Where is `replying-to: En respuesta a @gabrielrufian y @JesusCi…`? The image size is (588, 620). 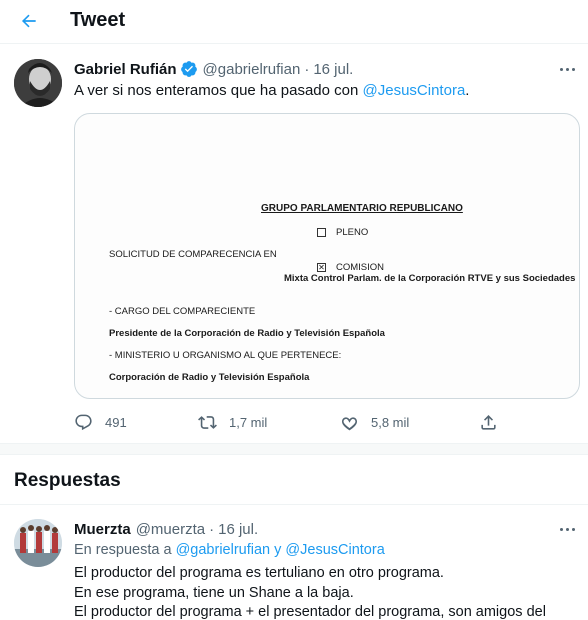
replying-to: En respuesta a @gabrielrufian y @JesusCi… is located at coordinates (229, 550).